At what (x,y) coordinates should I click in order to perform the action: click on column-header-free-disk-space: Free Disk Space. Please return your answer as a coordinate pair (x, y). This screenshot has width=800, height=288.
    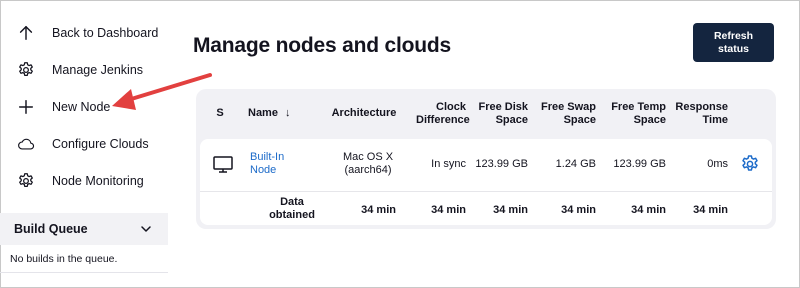
    Looking at the image, I should click on (502, 114).